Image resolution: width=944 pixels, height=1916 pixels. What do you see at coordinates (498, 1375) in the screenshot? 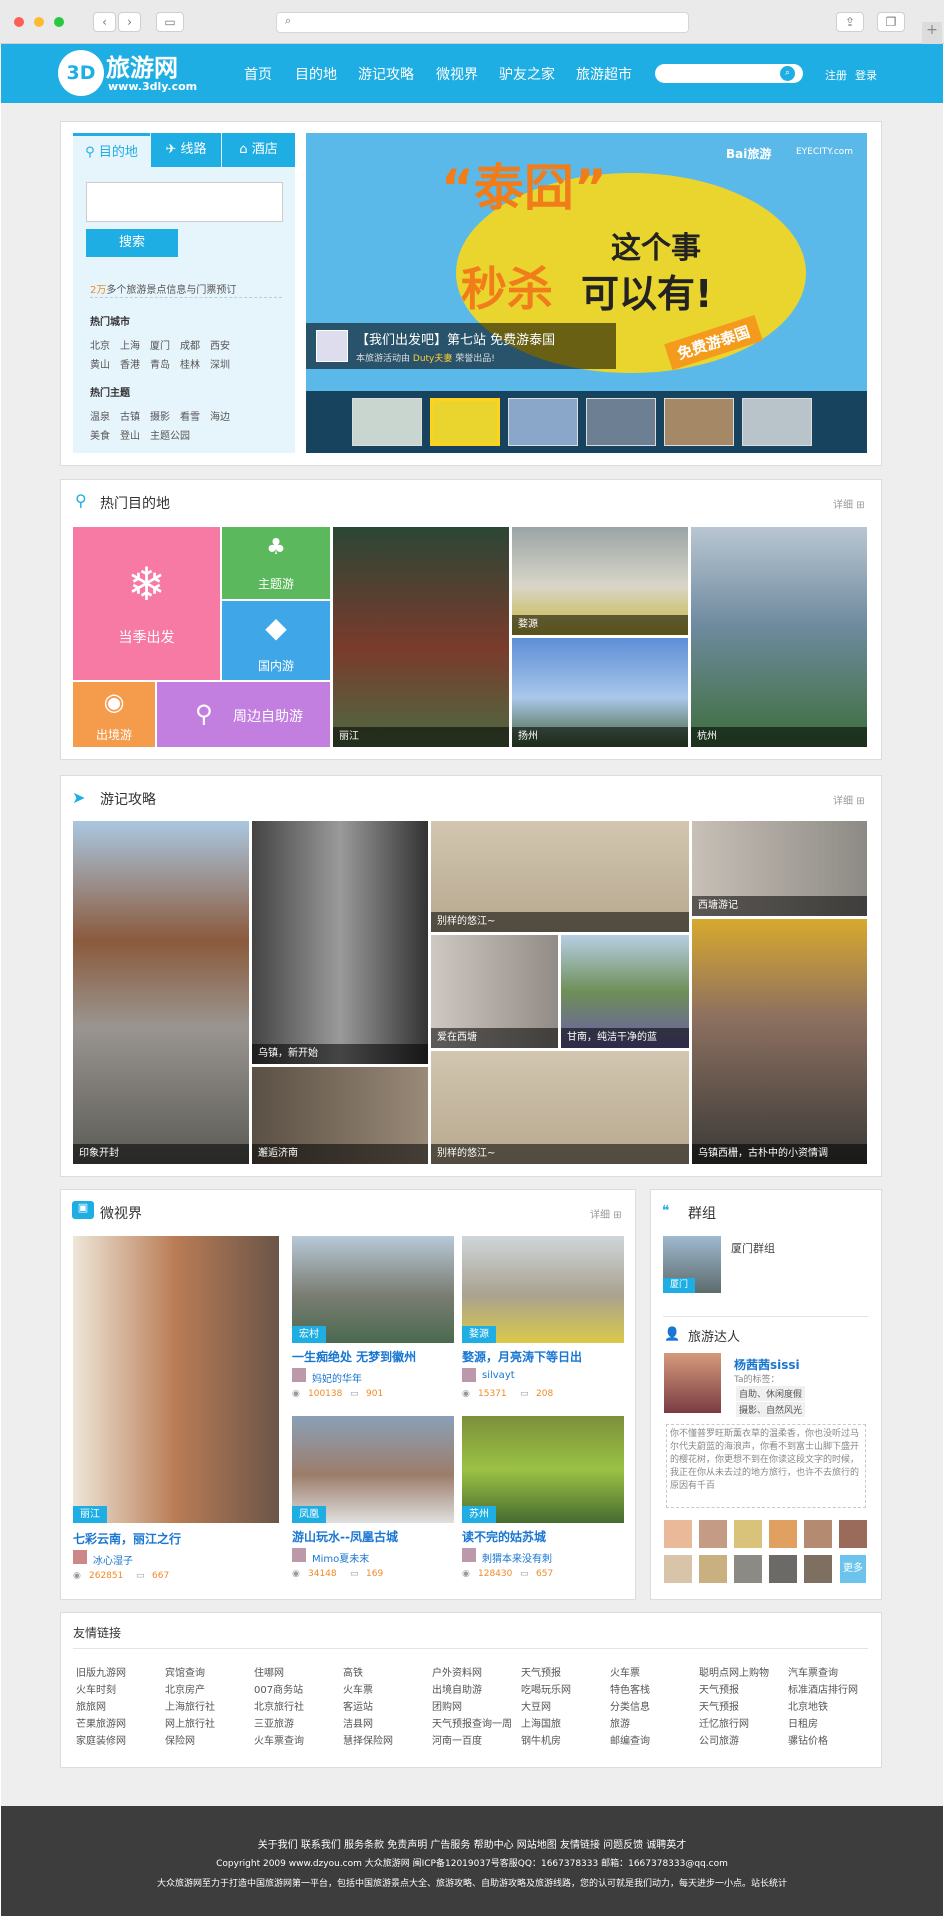
I see `micro-view-user: silvayt` at bounding box center [498, 1375].